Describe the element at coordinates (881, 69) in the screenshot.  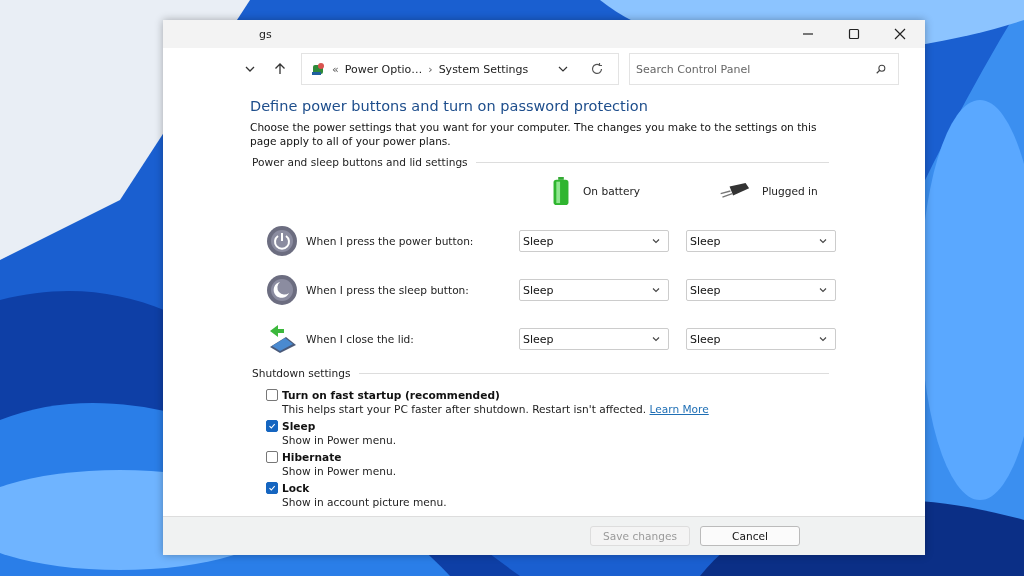
I see `search-icon` at that location.